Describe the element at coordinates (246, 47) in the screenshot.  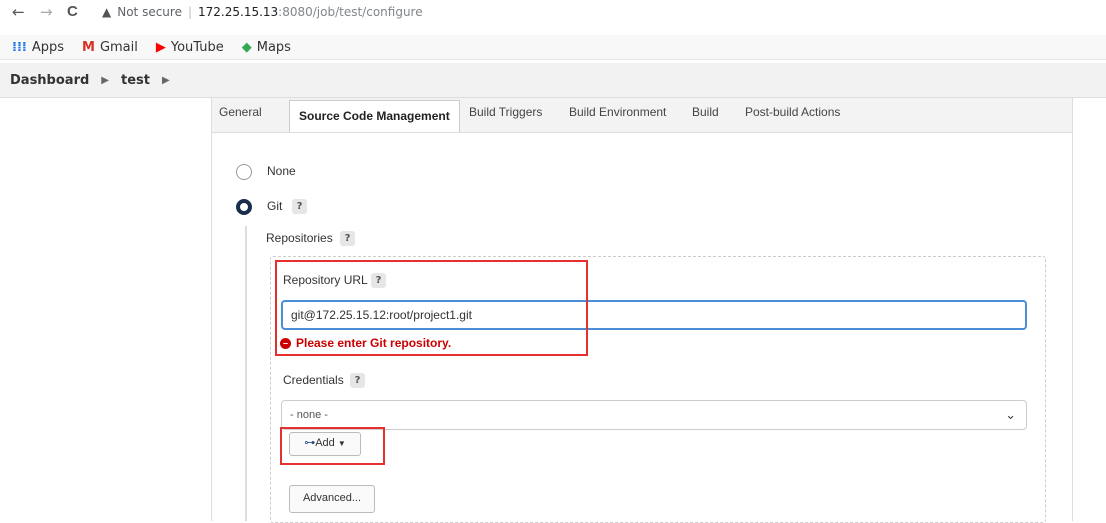
I see `maps-icon: ◆` at that location.